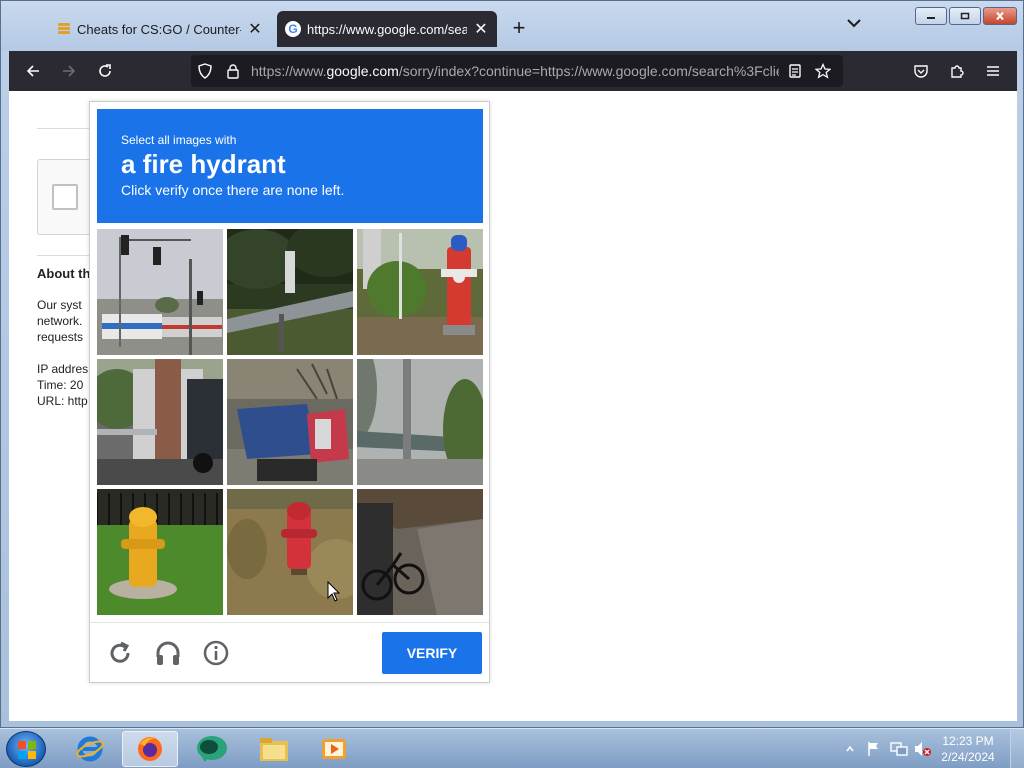  I want to click on reload-button, so click(105, 71).